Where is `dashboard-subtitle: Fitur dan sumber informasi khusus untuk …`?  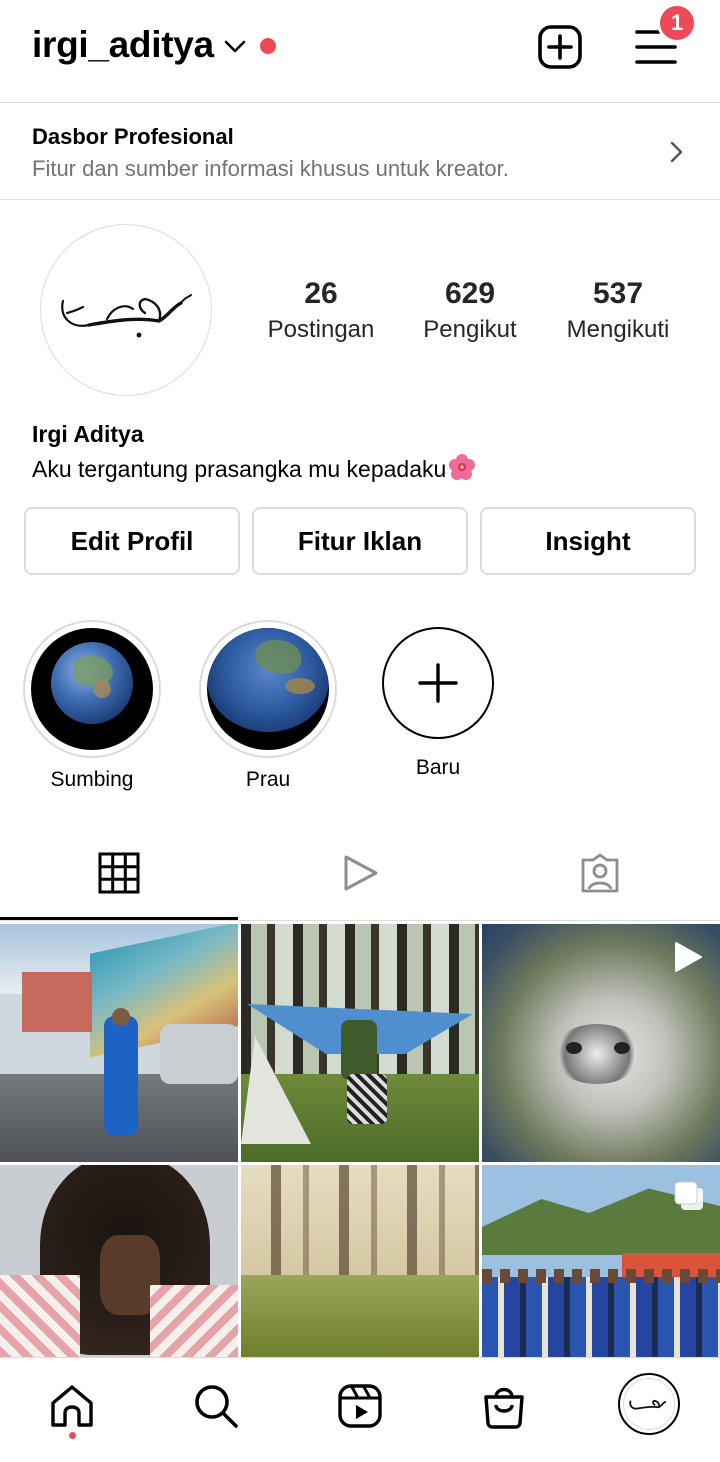 dashboard-subtitle: Fitur dan sumber informasi khusus untuk … is located at coordinates (270, 168).